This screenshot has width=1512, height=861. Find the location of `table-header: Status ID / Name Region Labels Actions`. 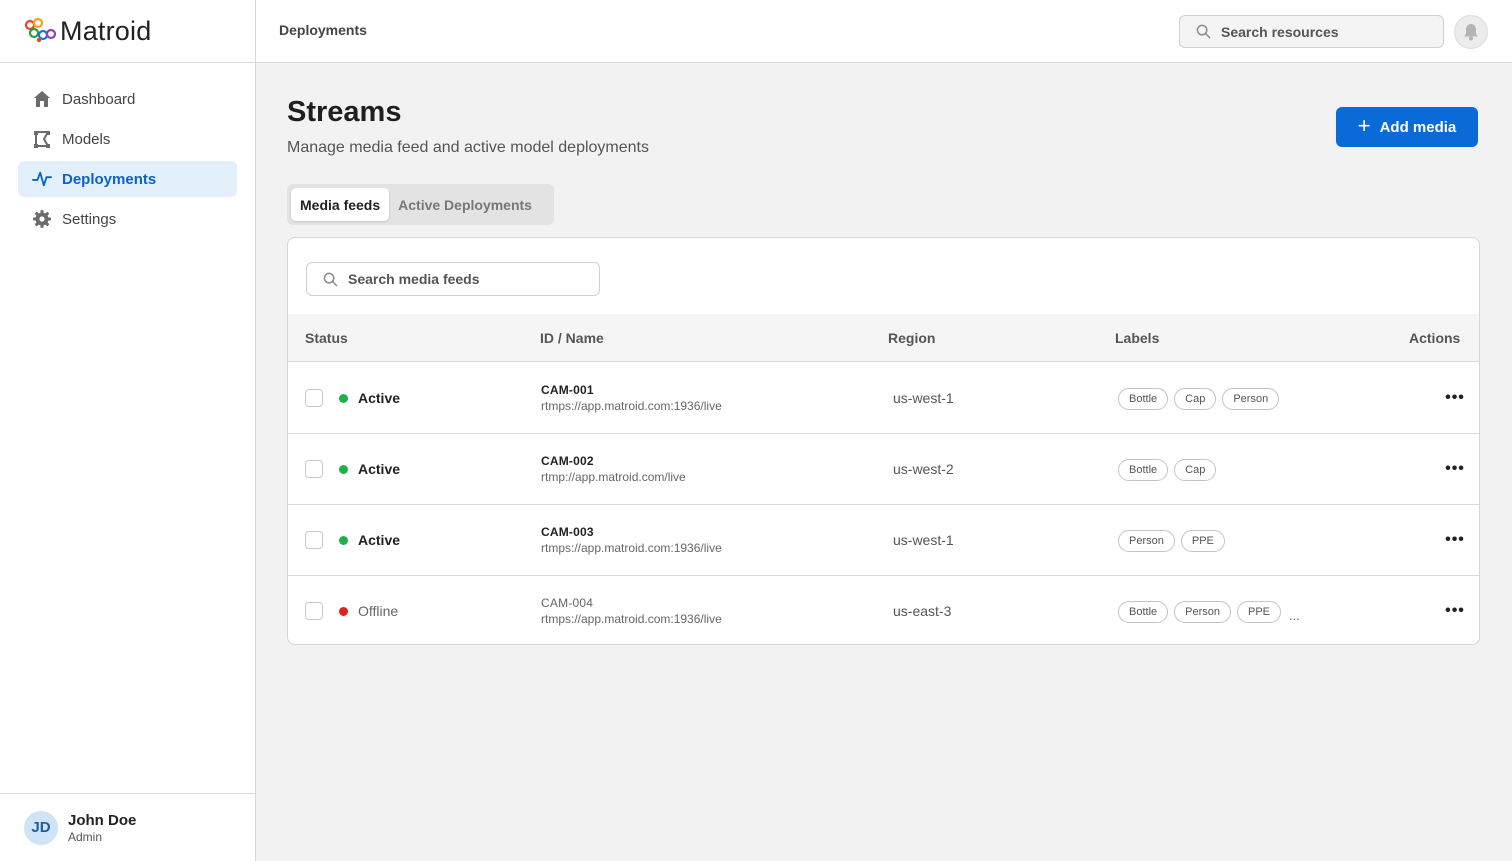

table-header: Status ID / Name Region Labels Actions is located at coordinates (883, 338).